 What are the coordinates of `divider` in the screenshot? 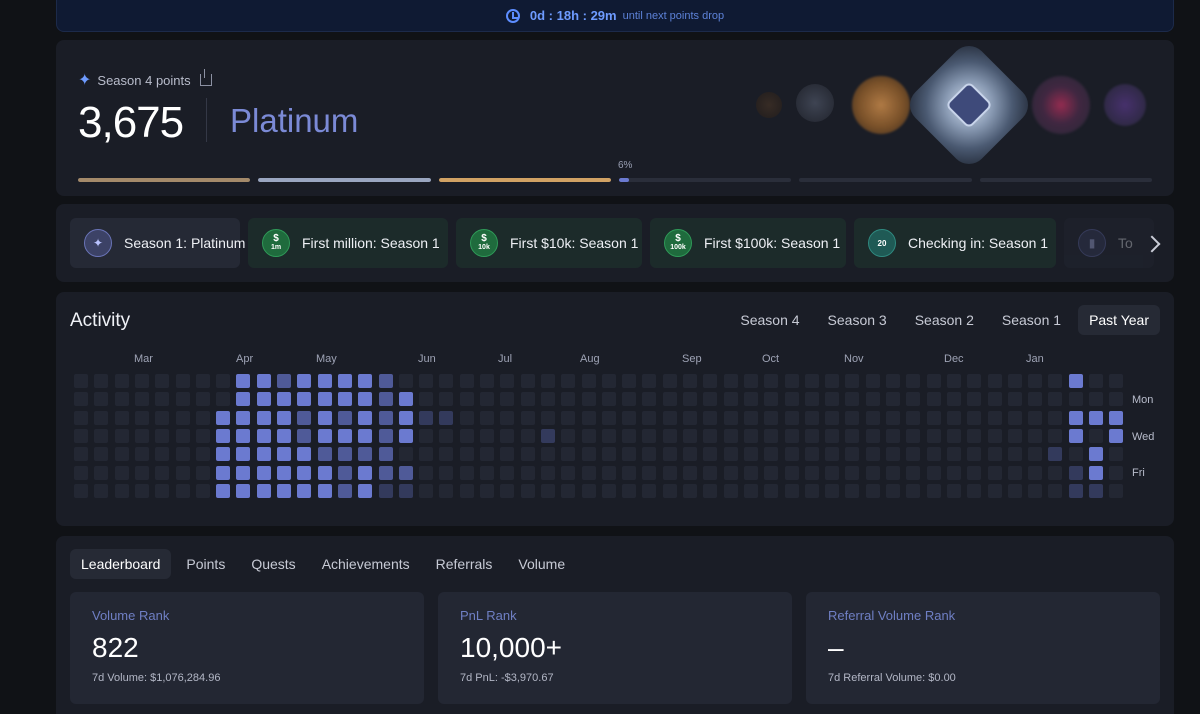 It's located at (206, 120).